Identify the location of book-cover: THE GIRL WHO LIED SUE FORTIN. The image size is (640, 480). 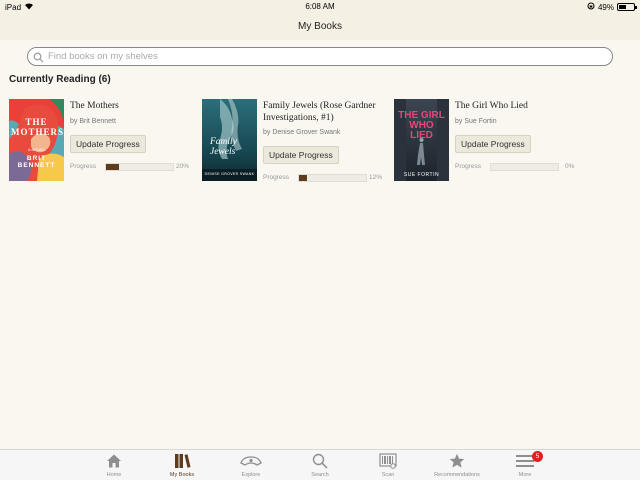
(421, 140).